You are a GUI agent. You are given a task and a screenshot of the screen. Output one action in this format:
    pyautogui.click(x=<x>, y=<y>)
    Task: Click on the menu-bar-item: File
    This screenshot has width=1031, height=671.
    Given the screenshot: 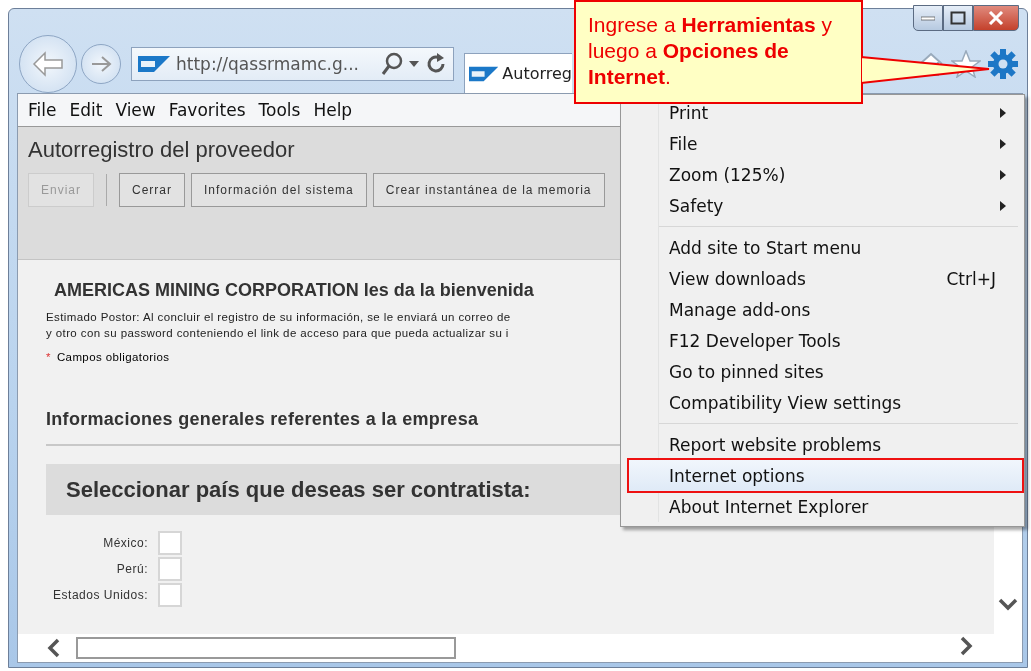 What is the action you would take?
    pyautogui.click(x=48, y=110)
    